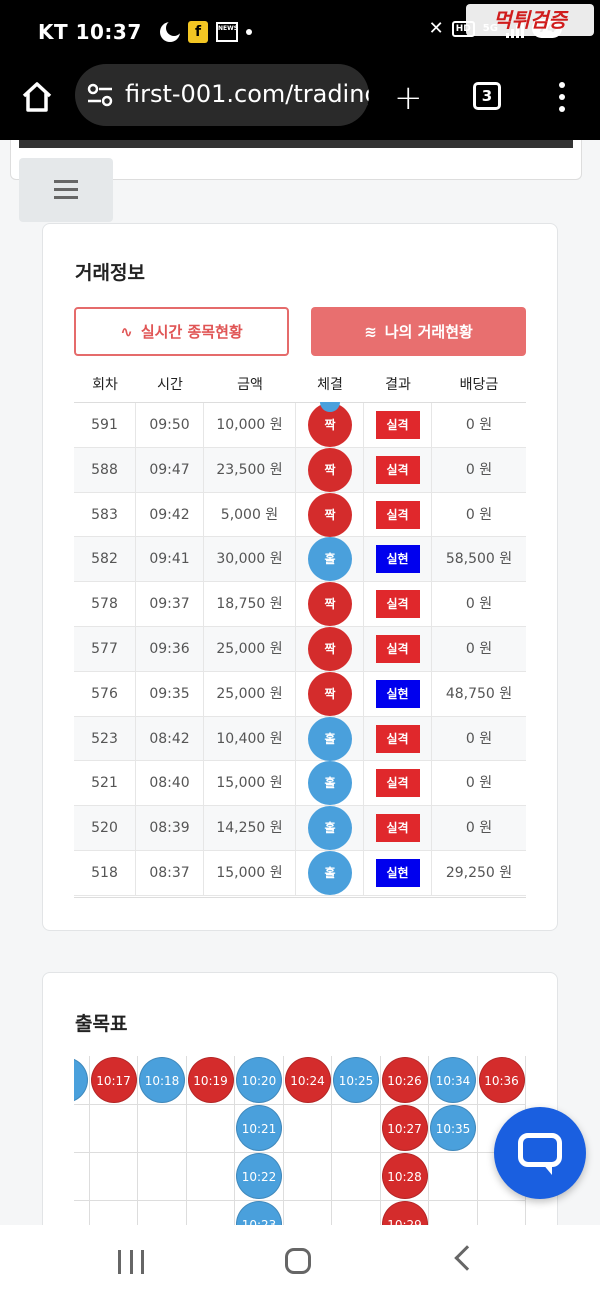  What do you see at coordinates (250, 783) in the screenshot?
I see `amount-cell: 15,000 원` at bounding box center [250, 783].